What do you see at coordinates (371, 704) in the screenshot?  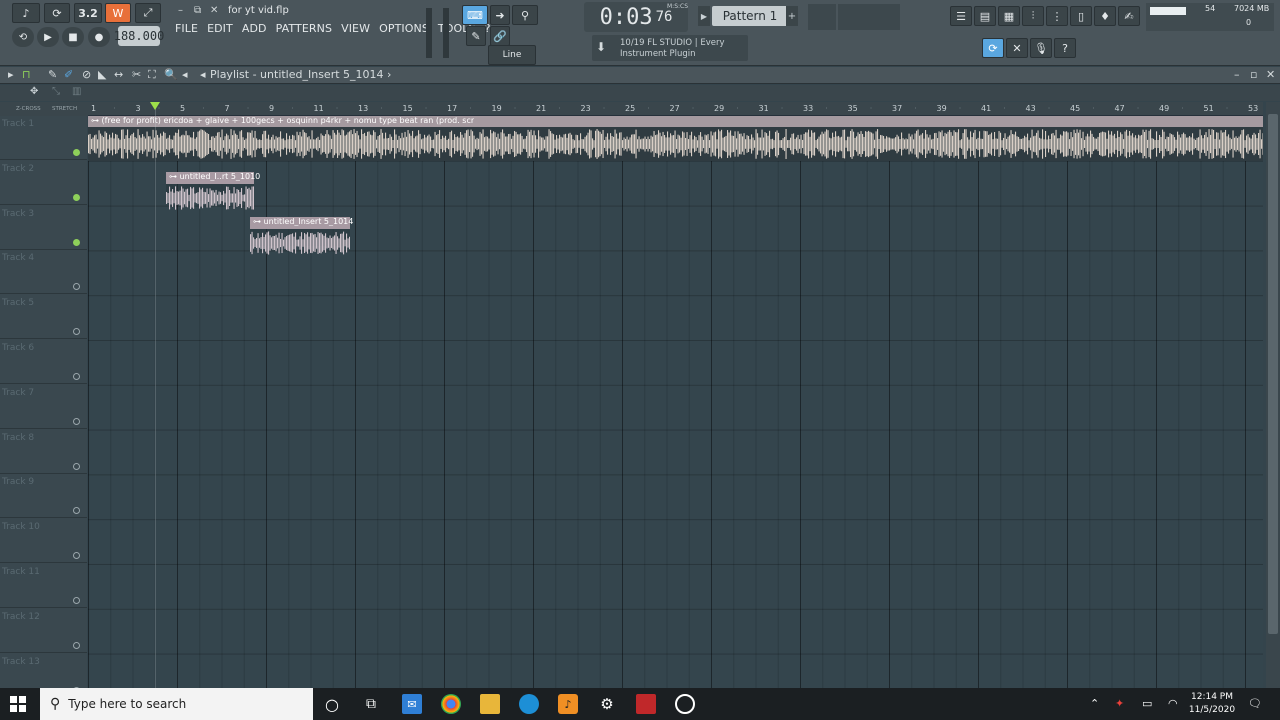 I see `task-view-icon: ⧉` at bounding box center [371, 704].